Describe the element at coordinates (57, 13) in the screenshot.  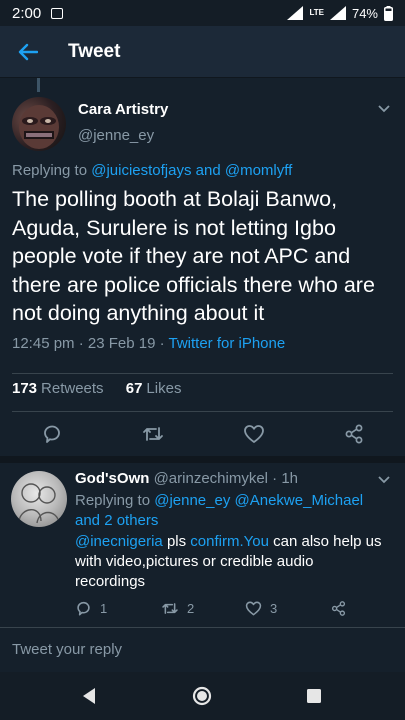
I see `image-notification-icon` at that location.